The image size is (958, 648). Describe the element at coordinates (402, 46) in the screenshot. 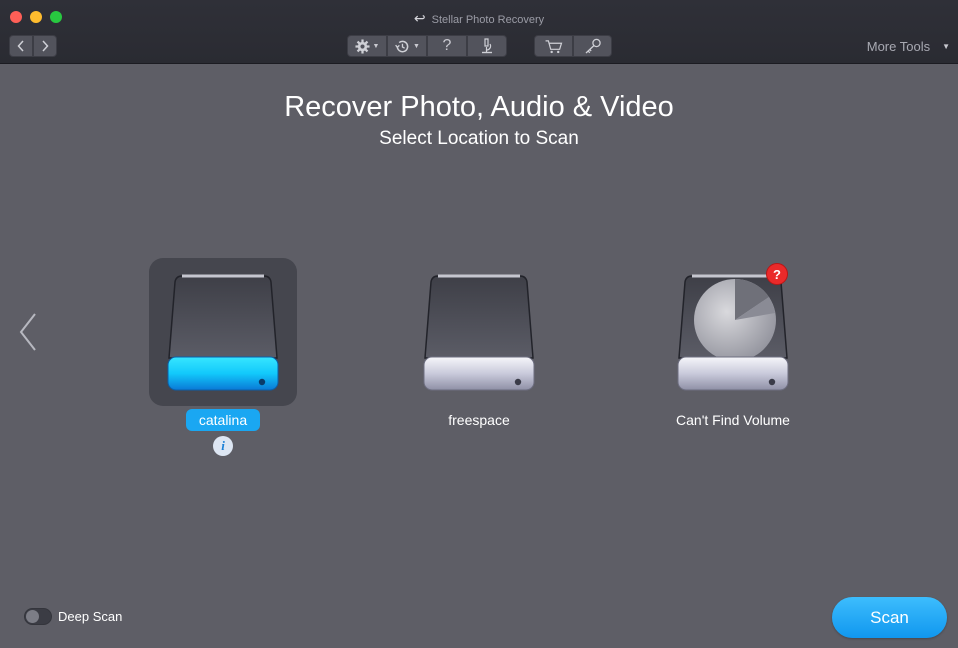

I see `history-icon` at that location.